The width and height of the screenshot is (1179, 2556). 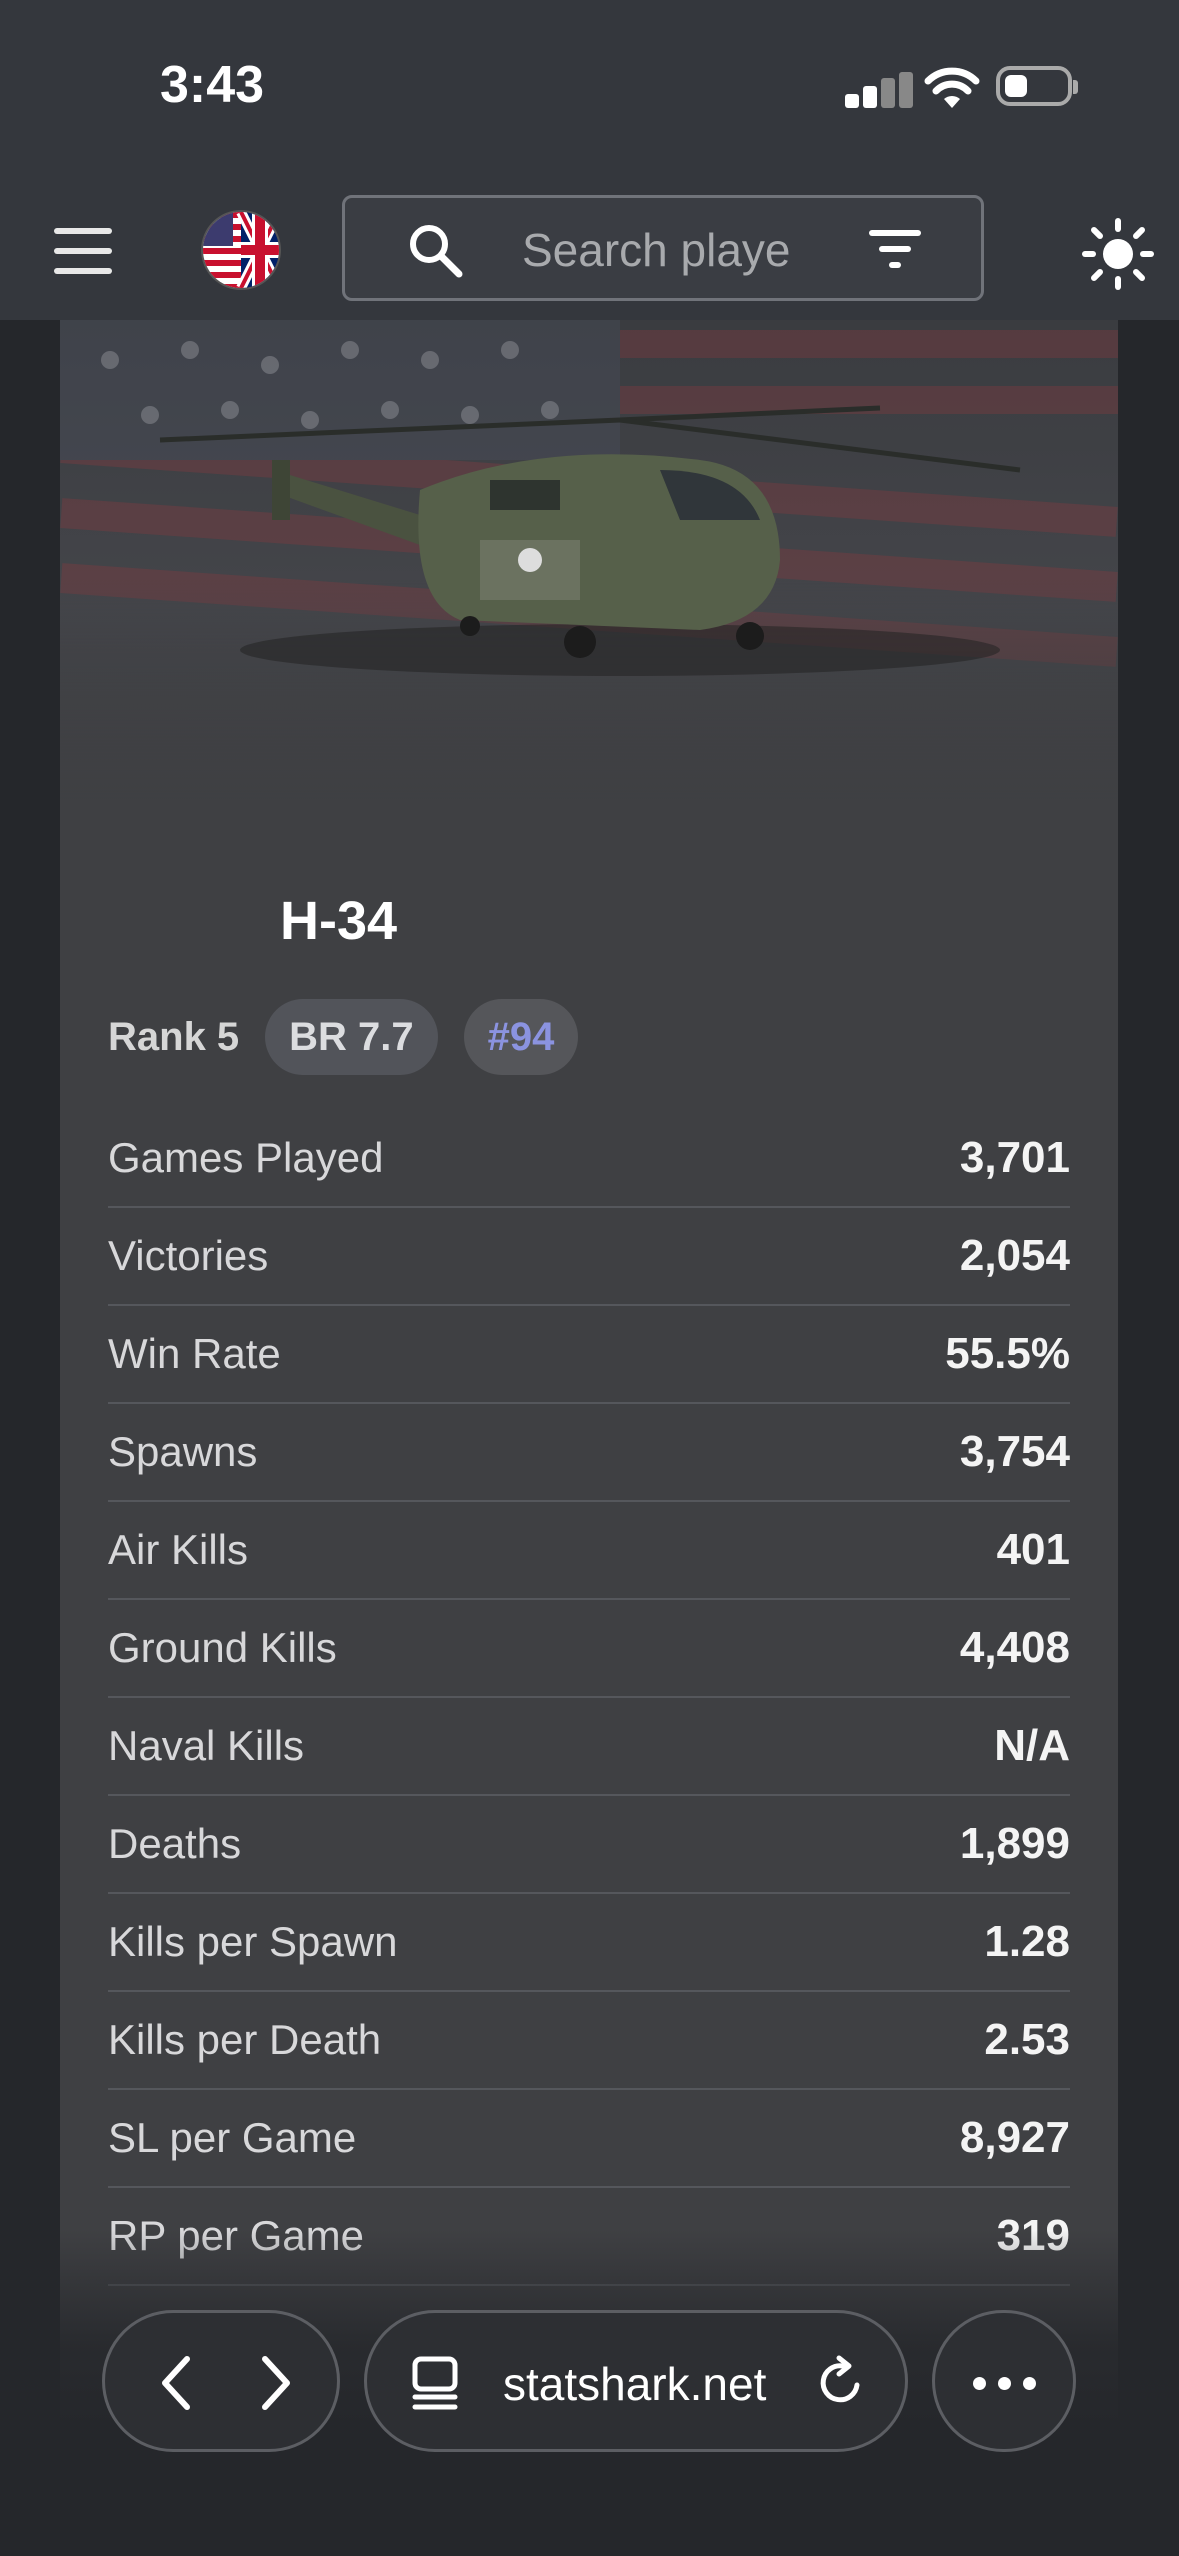 What do you see at coordinates (1005, 2384) in the screenshot?
I see `ellipsis-icon` at bounding box center [1005, 2384].